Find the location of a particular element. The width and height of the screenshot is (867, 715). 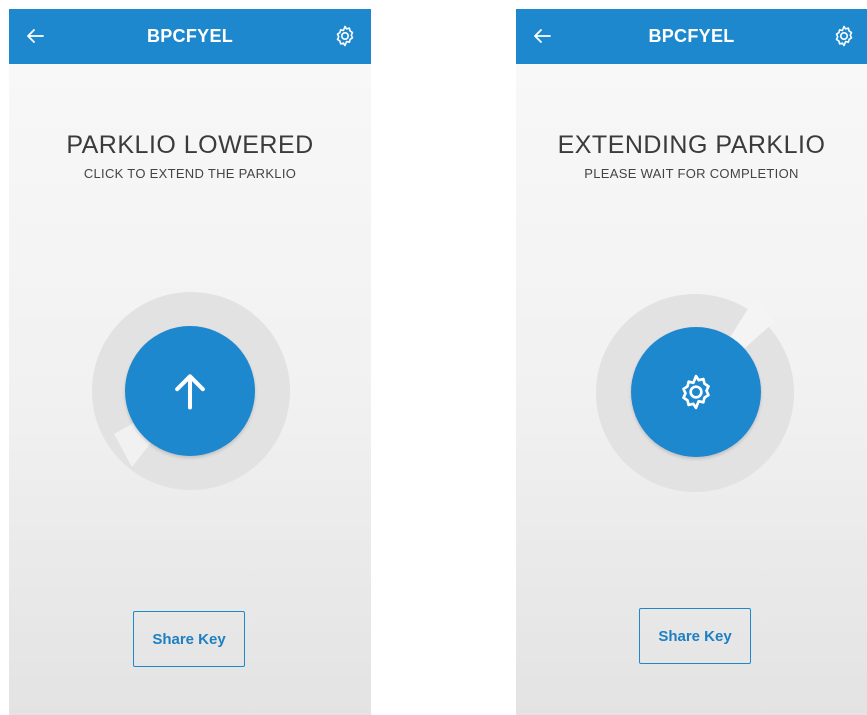

extend-button is located at coordinates (190, 391).